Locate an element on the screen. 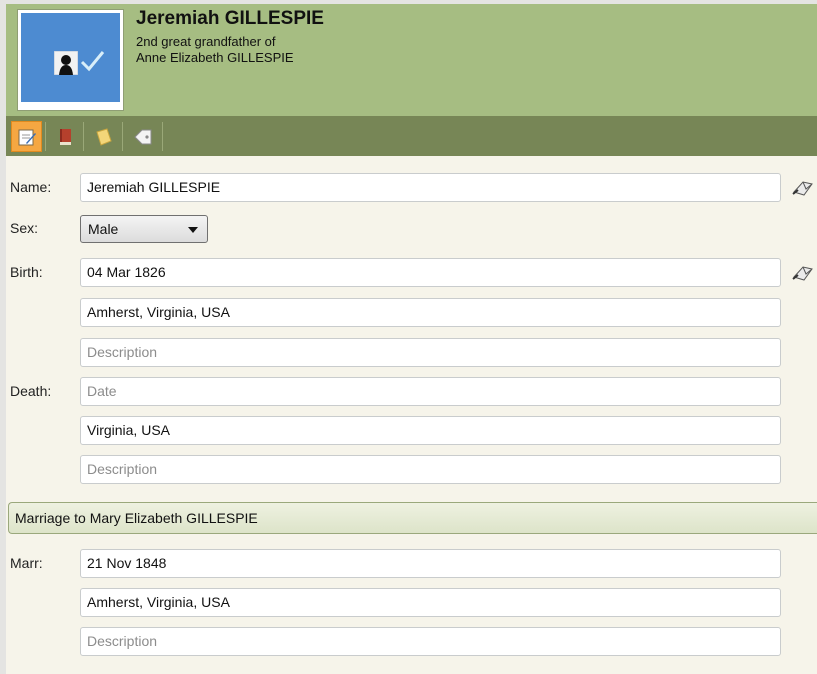 The height and width of the screenshot is (674, 817). photo-placeholder is located at coordinates (70, 57).